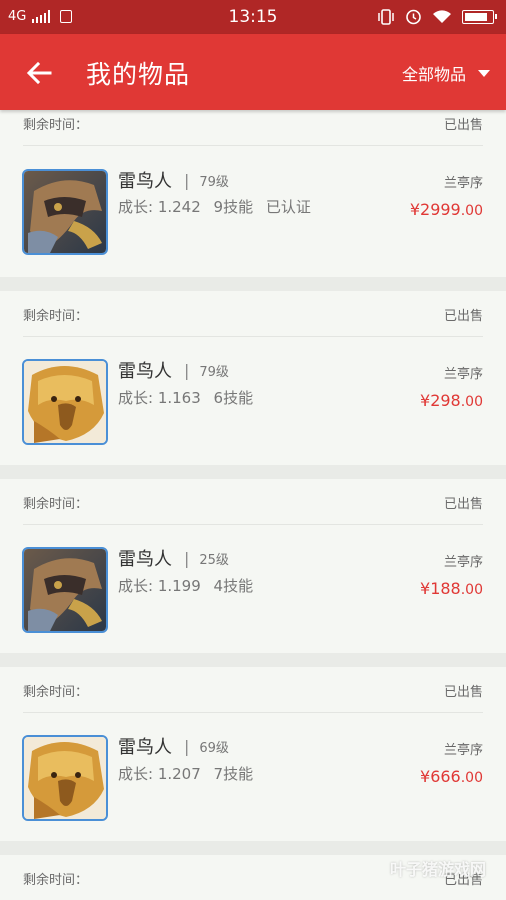  I want to click on filter-dropdown: 全部物品, so click(446, 73).